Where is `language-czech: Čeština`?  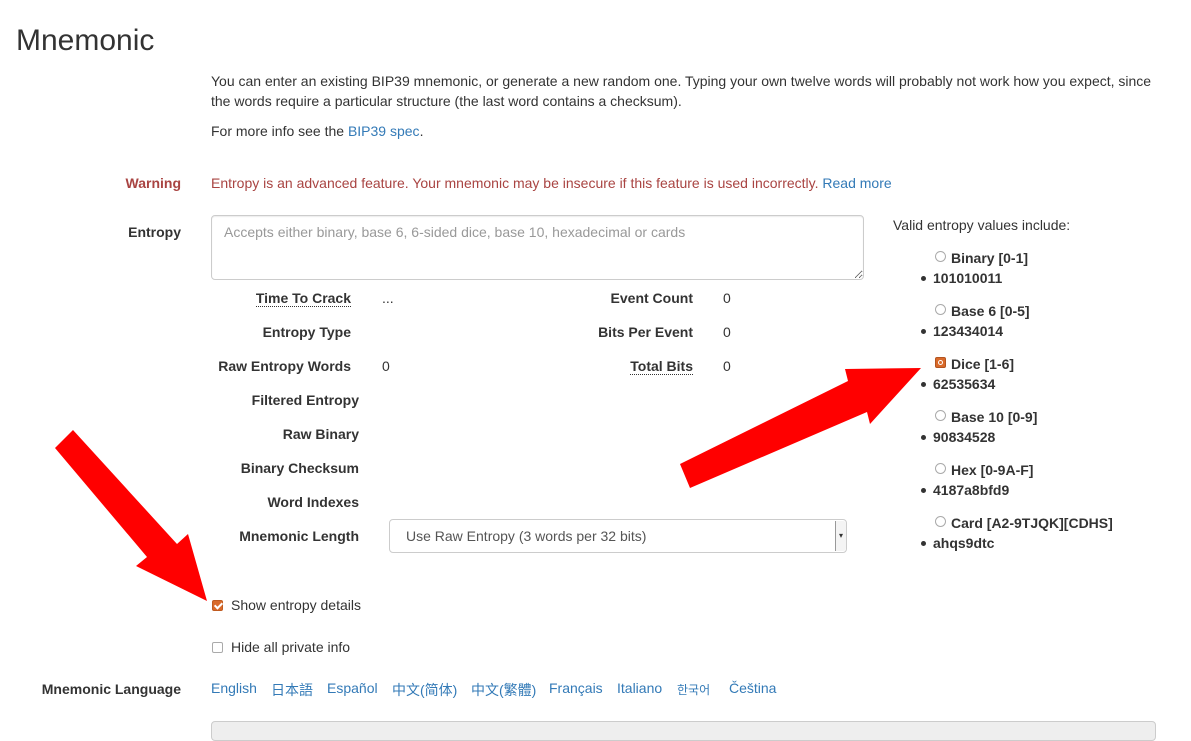 language-czech: Čeština is located at coordinates (752, 688).